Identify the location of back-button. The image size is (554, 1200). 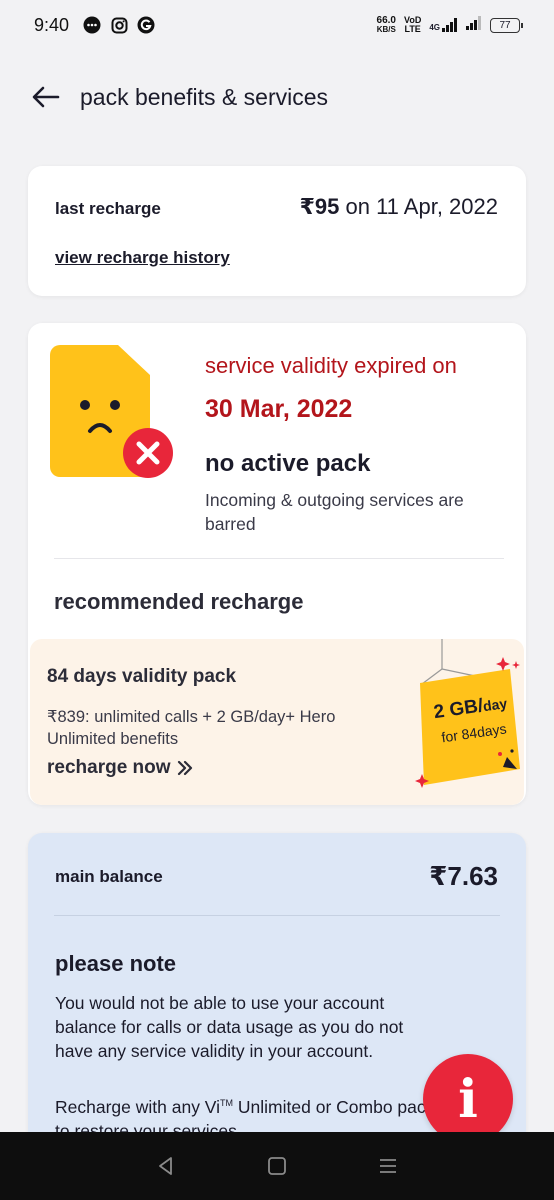
(46, 97).